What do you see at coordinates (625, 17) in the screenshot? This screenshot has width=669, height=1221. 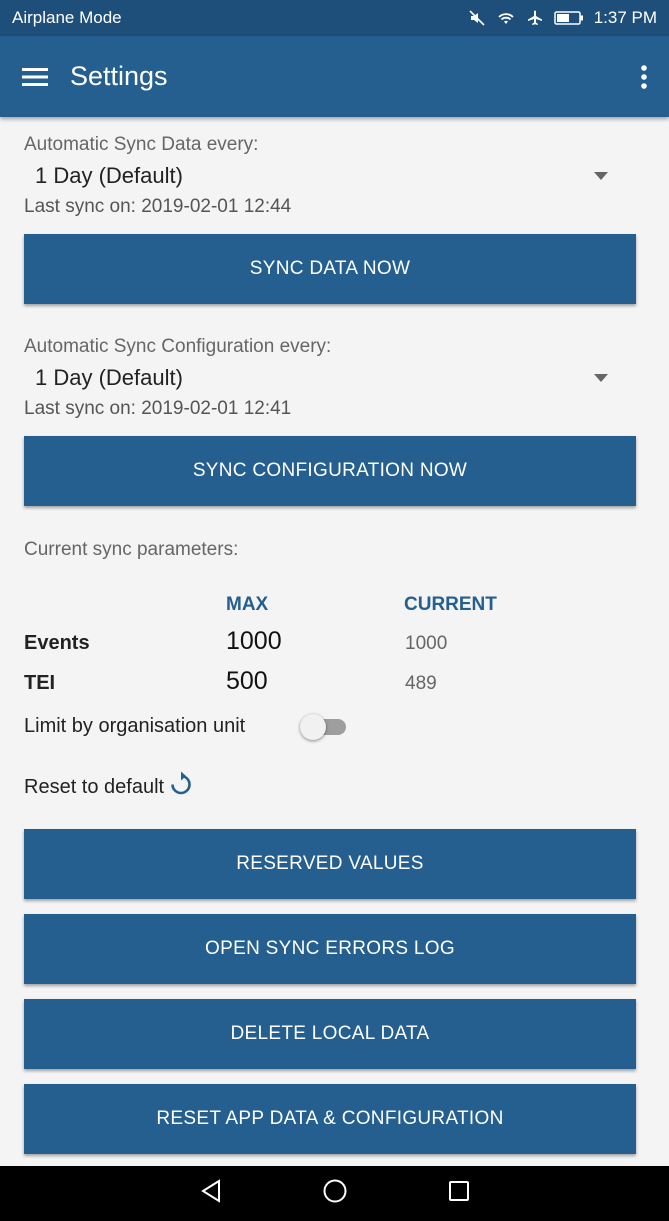 I see `clock-time: 1:37 PM` at bounding box center [625, 17].